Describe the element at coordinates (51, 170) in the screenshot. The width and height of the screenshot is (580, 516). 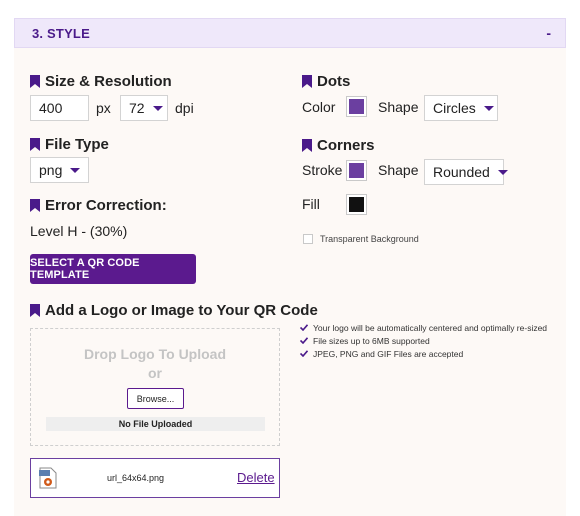
I see `file-type-value: png` at that location.